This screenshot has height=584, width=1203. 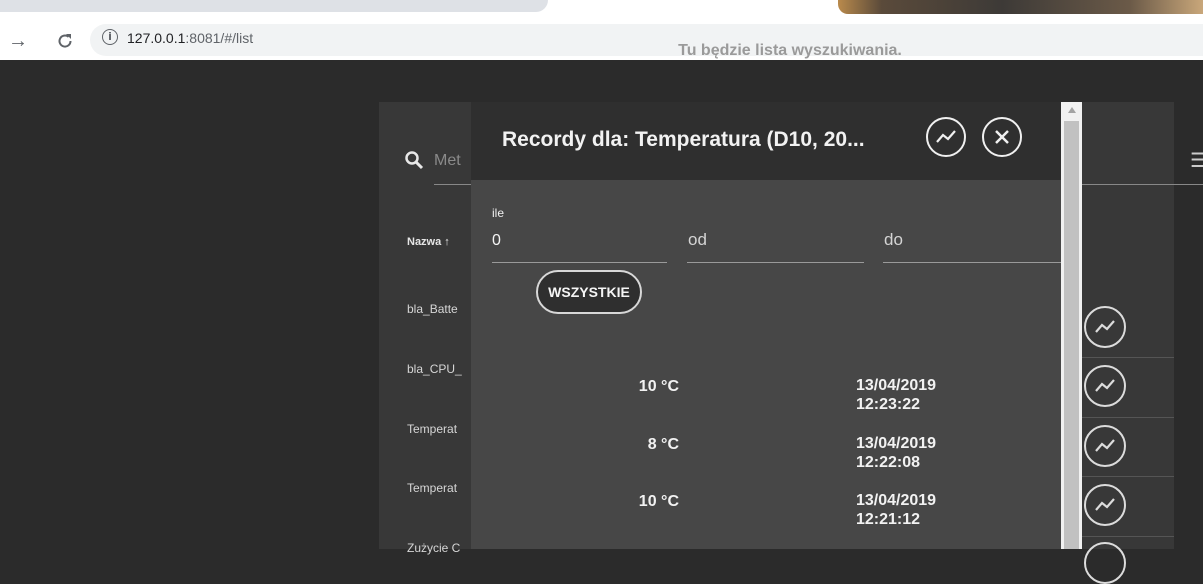 I want to click on close-icon, so click(x=1002, y=137).